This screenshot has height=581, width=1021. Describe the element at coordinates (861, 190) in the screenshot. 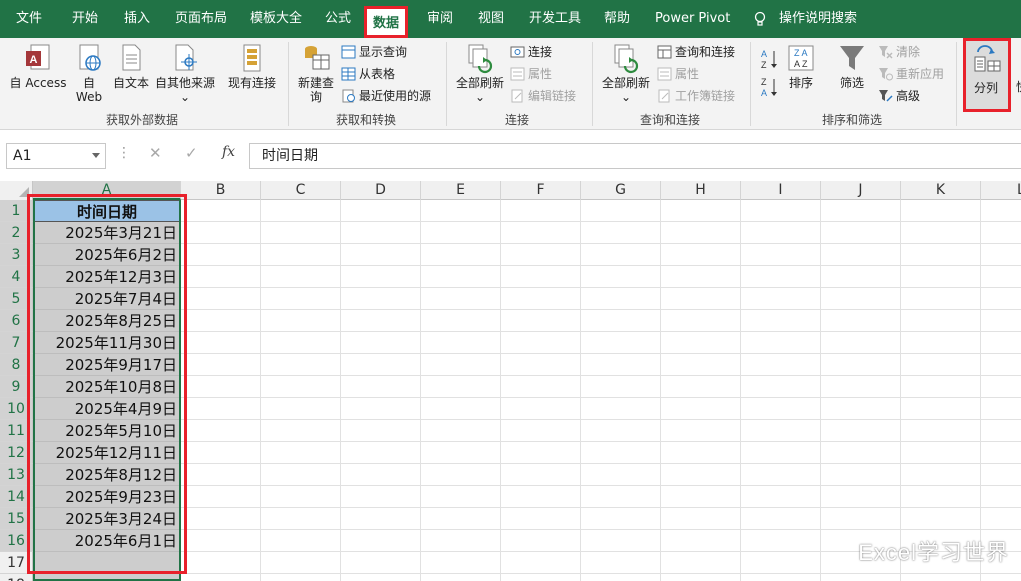

I see `column-header-j: J` at that location.